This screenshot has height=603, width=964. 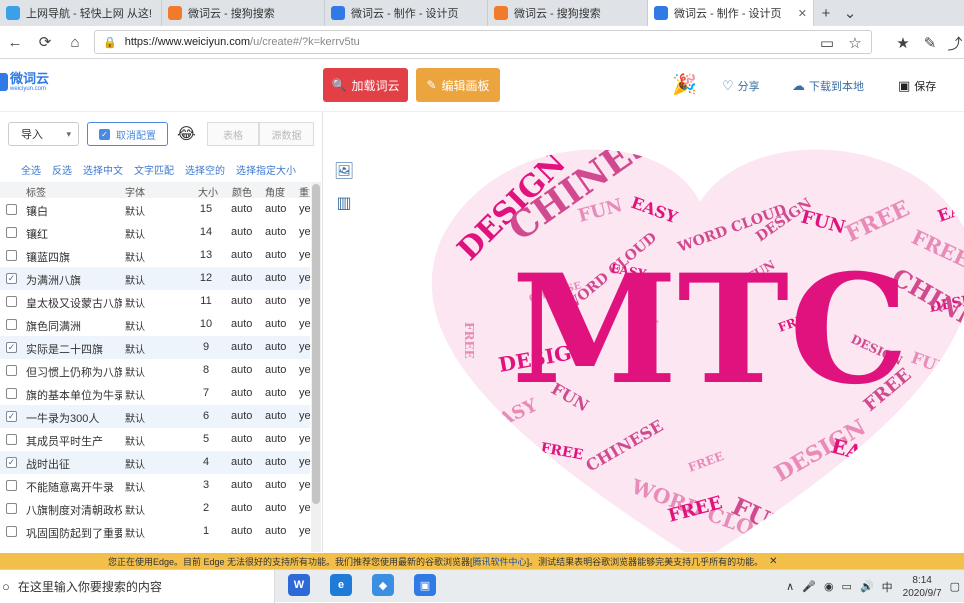 I want to click on favorite-star-icon: ☆, so click(x=855, y=43).